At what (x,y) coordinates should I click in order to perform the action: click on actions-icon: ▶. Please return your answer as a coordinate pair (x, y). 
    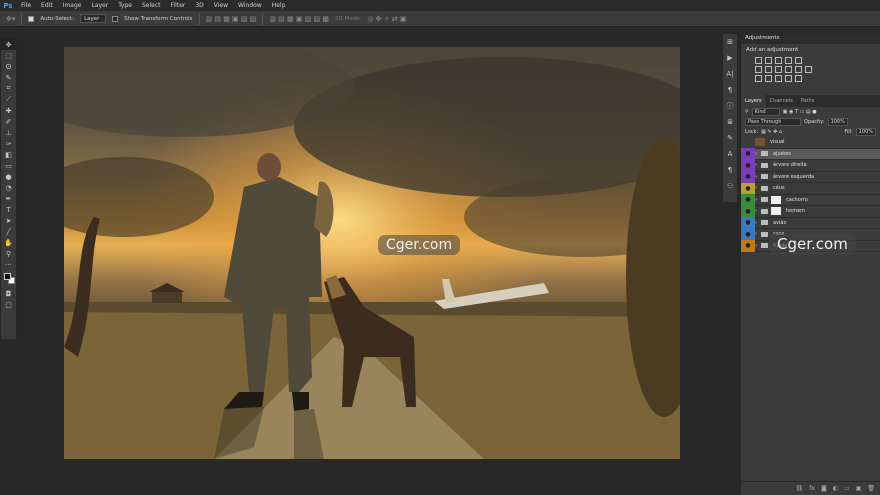
    Looking at the image, I should click on (730, 58).